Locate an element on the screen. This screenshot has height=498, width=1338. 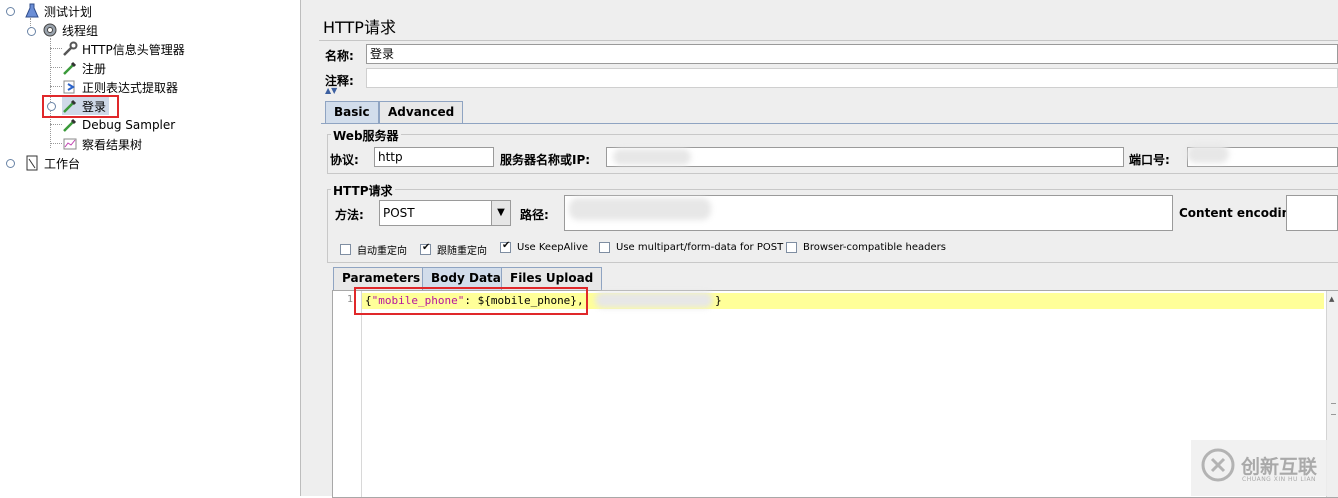
tree-item-label: 工作台 is located at coordinates (62, 163).